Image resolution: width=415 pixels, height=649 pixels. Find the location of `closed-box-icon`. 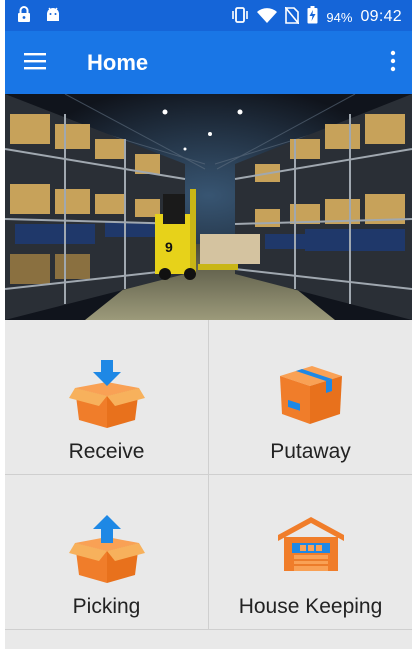

closed-box-icon is located at coordinates (310, 395).